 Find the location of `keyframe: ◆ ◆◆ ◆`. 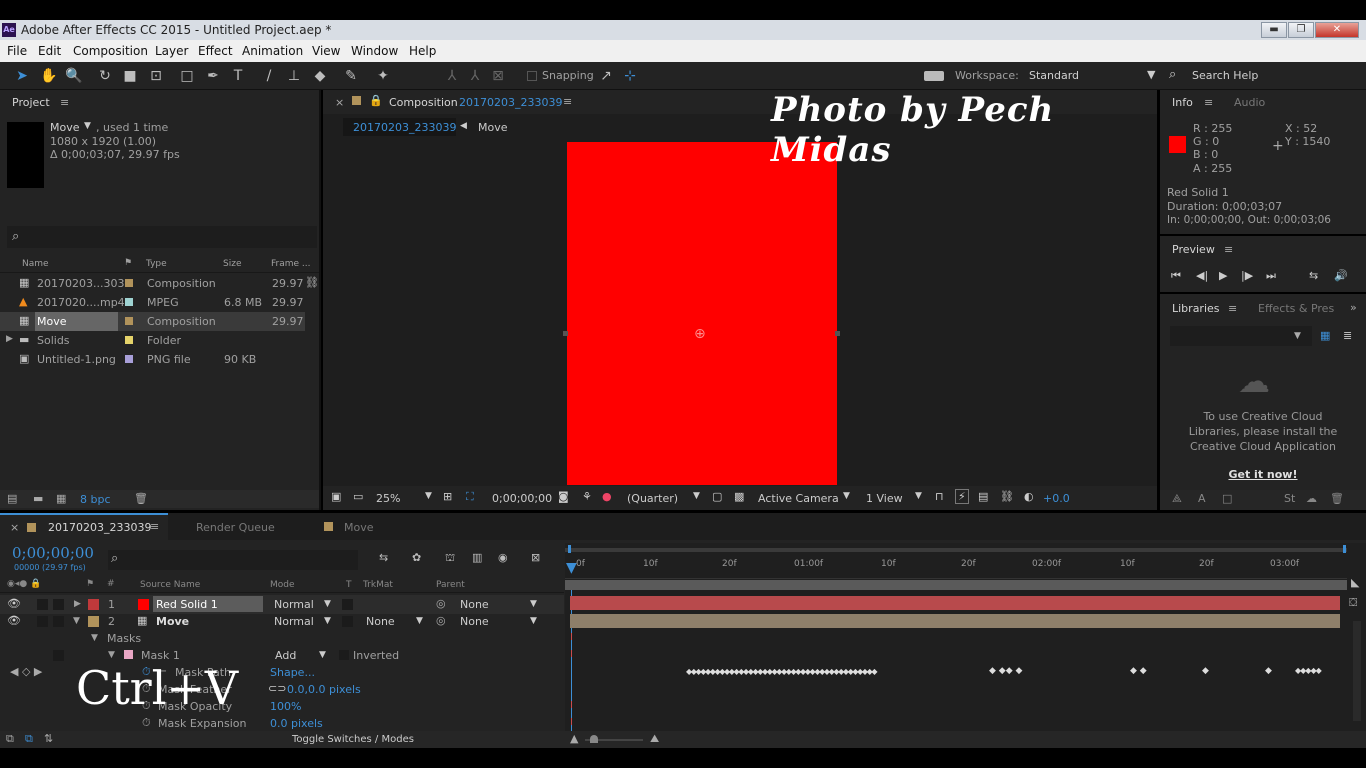

keyframe: ◆ ◆◆ ◆ is located at coordinates (1005, 671).